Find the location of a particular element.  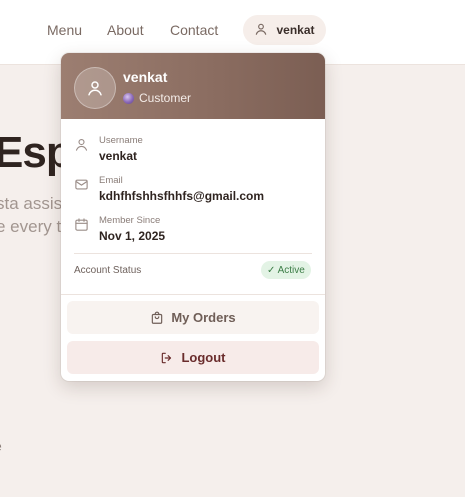

hero-subtitle-line-1: sta assist is located at coordinates (33, 203).